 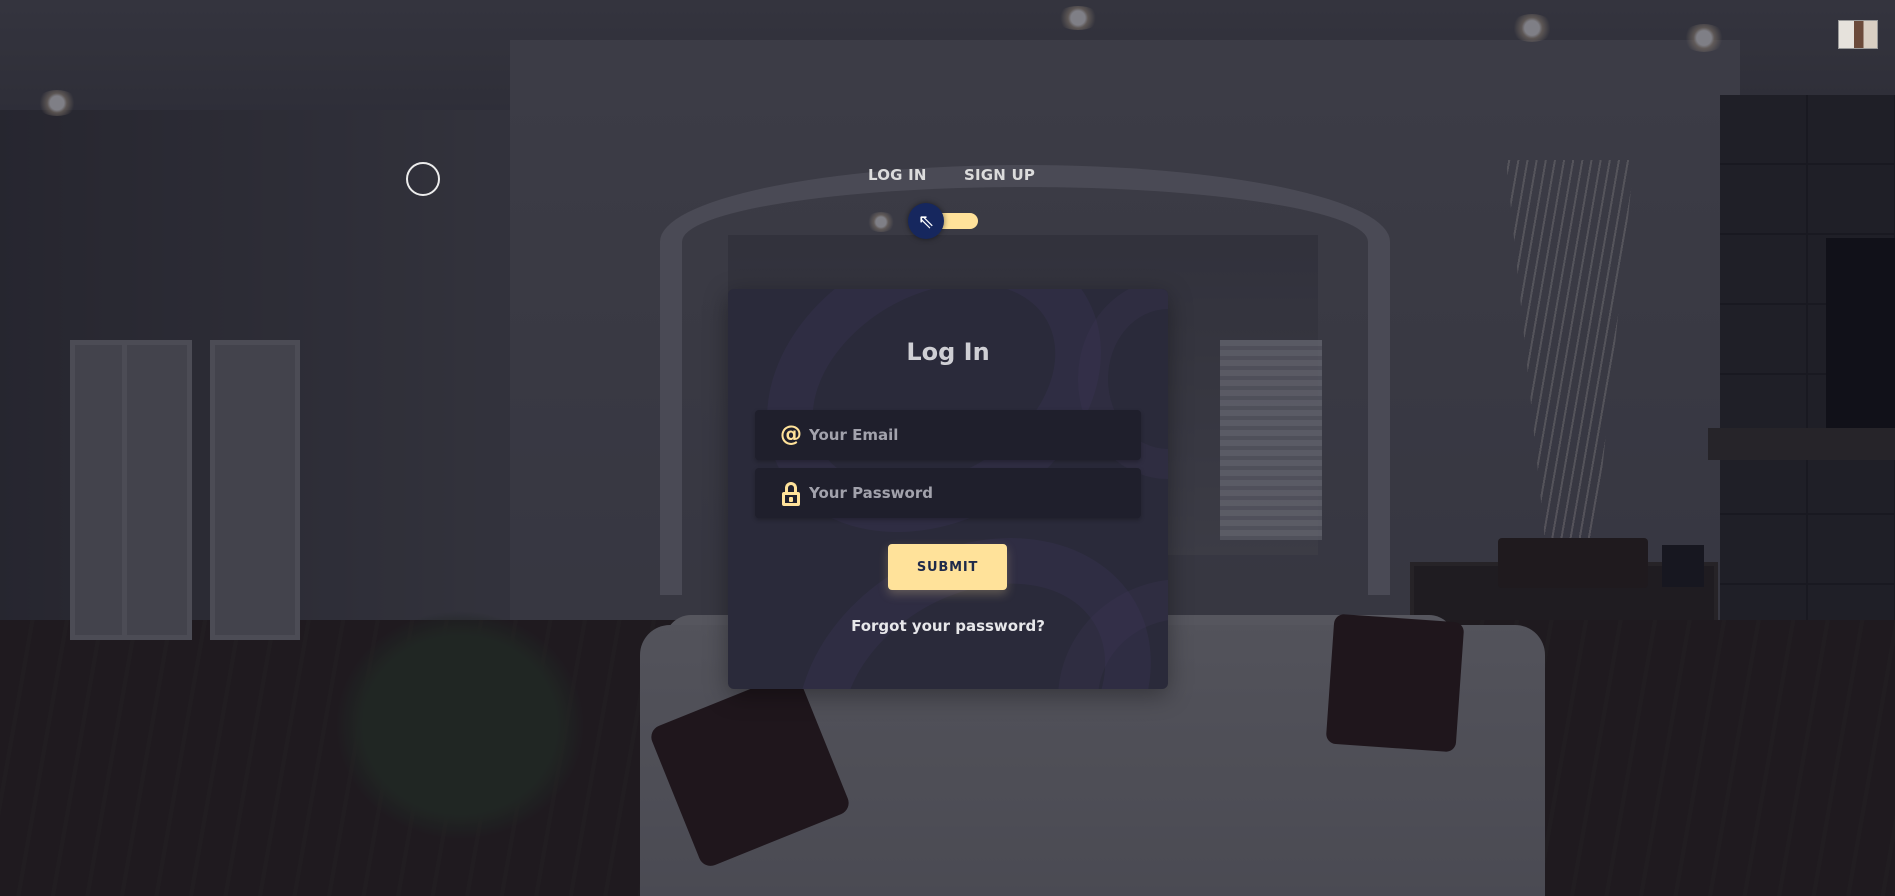 I want to click on user-avatar-thumbnail, so click(x=1858, y=34).